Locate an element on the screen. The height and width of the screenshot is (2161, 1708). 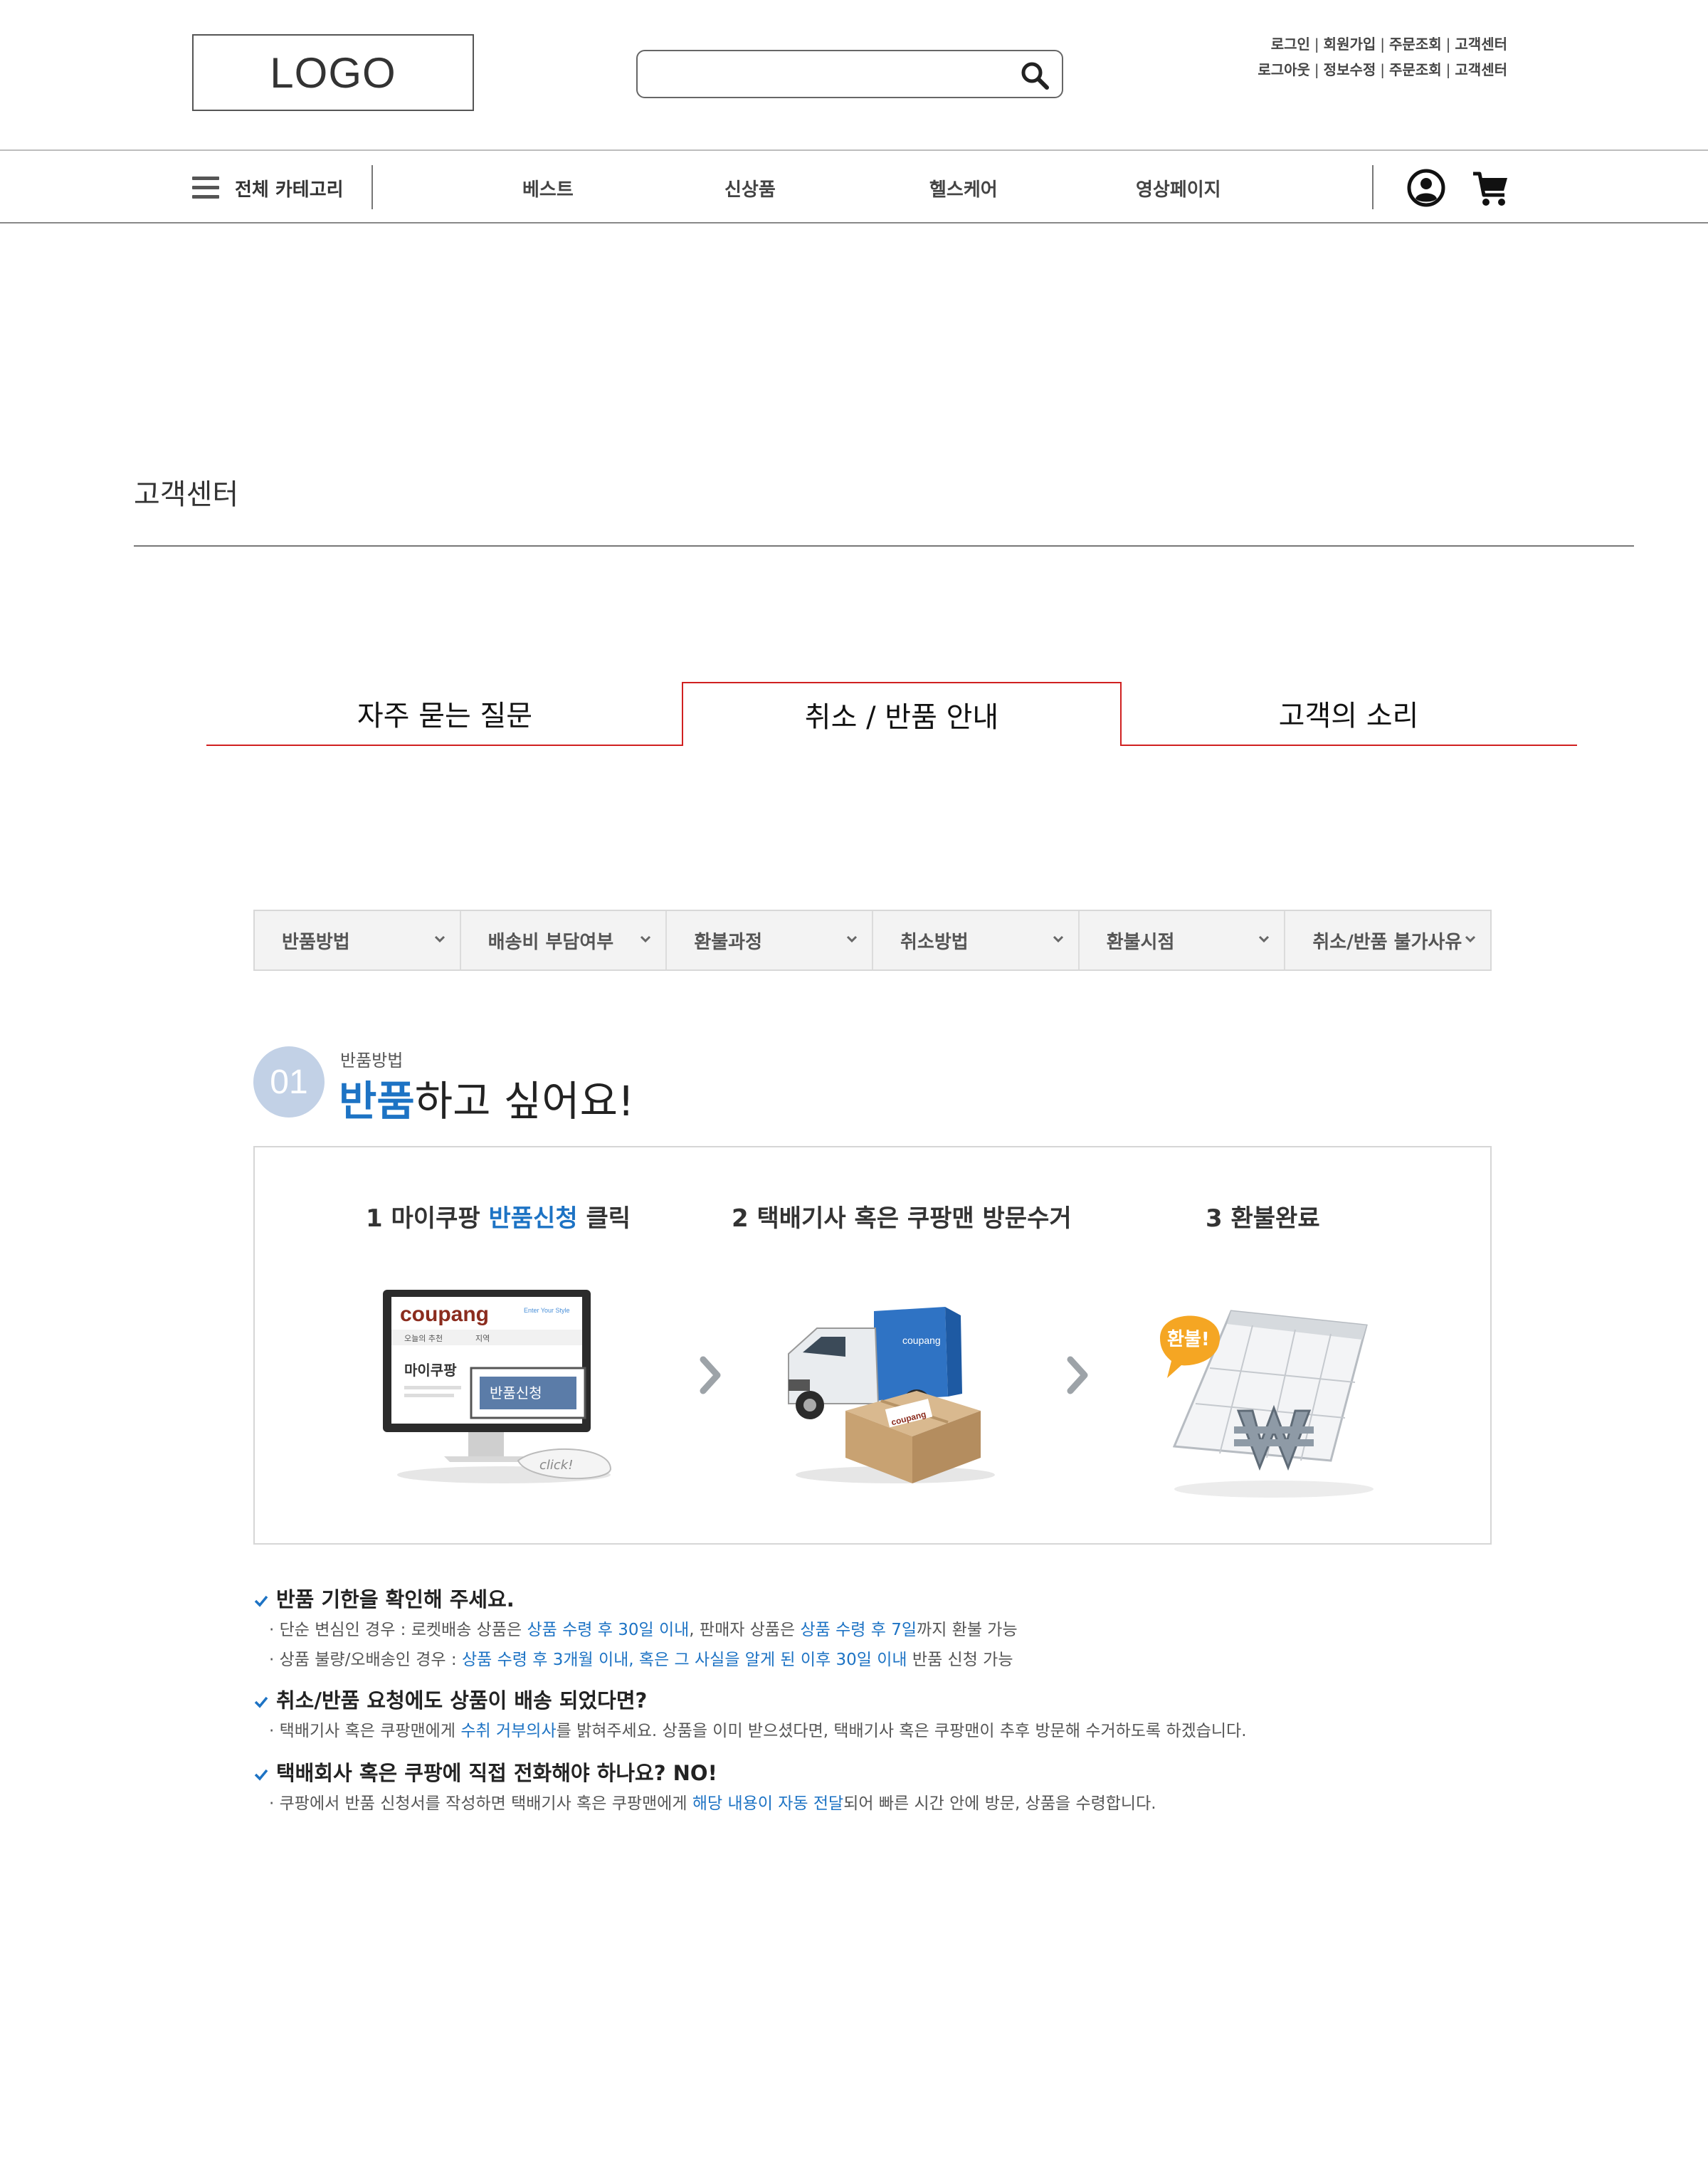
search-bar is located at coordinates (850, 74).